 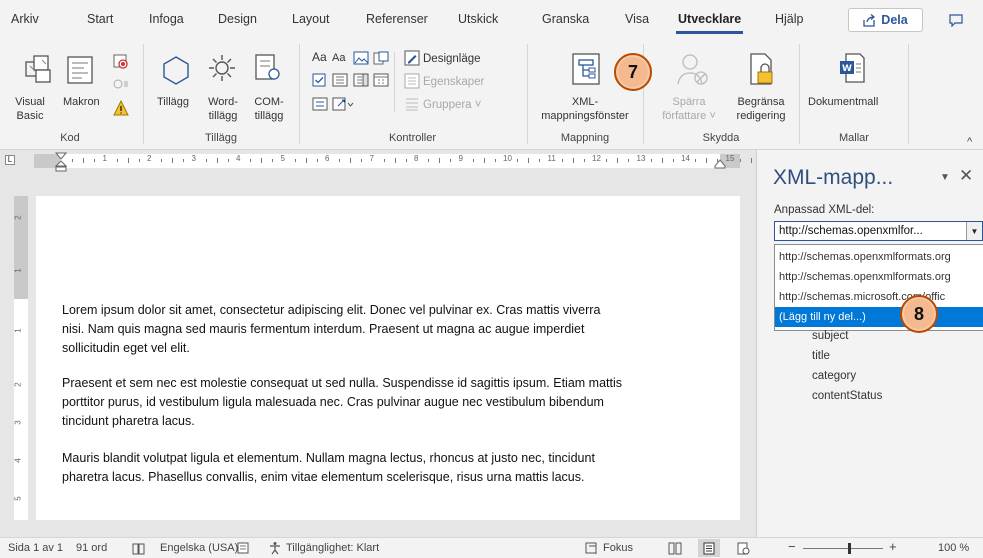 I want to click on tab-utvecklare: Utvecklare, so click(x=709, y=23).